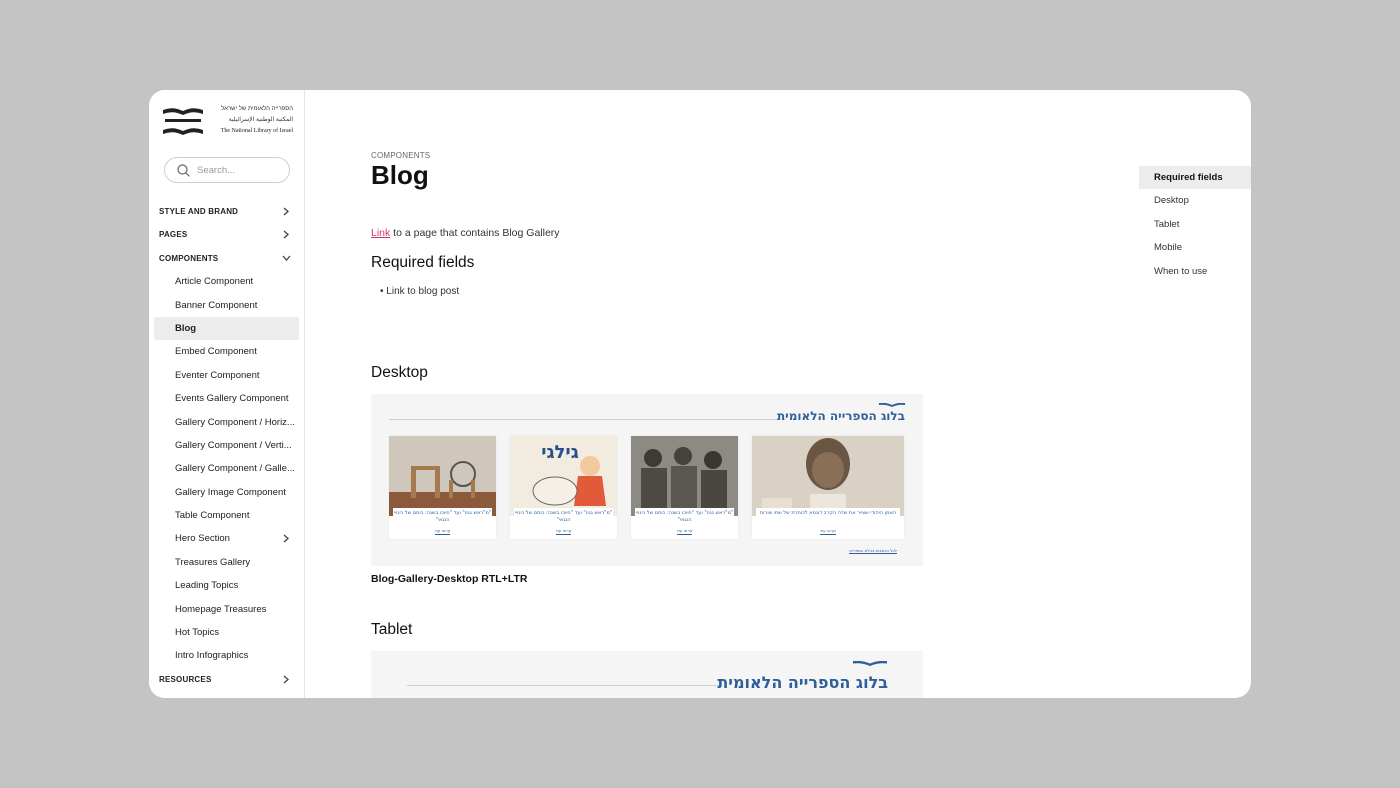 This screenshot has height=788, width=1400. I want to click on nav-section: COMPONENTS, so click(226, 258).